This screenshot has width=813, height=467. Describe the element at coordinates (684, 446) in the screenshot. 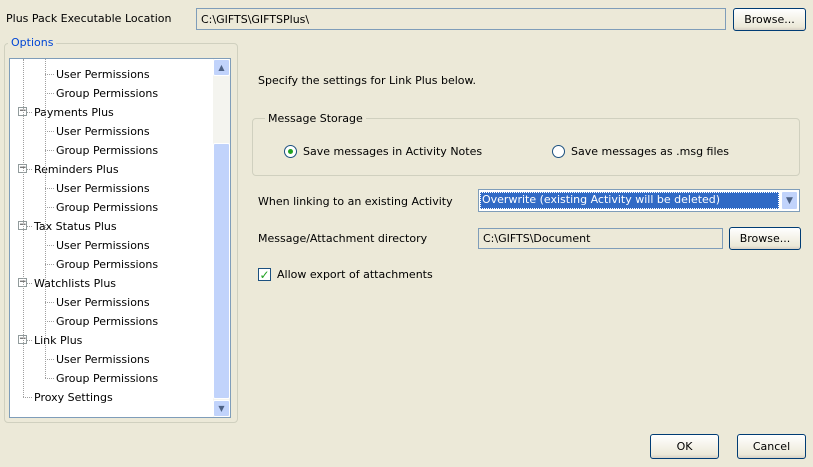

I see `ok-button: OK` at that location.